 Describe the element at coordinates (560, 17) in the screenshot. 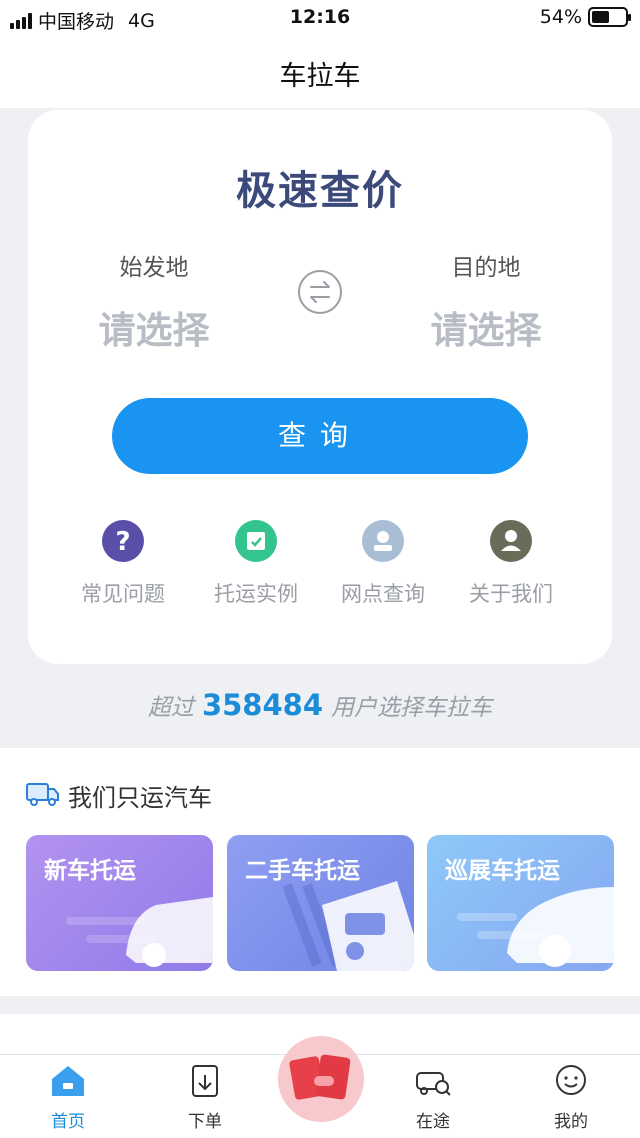

I see `battery-percent: 54%` at that location.